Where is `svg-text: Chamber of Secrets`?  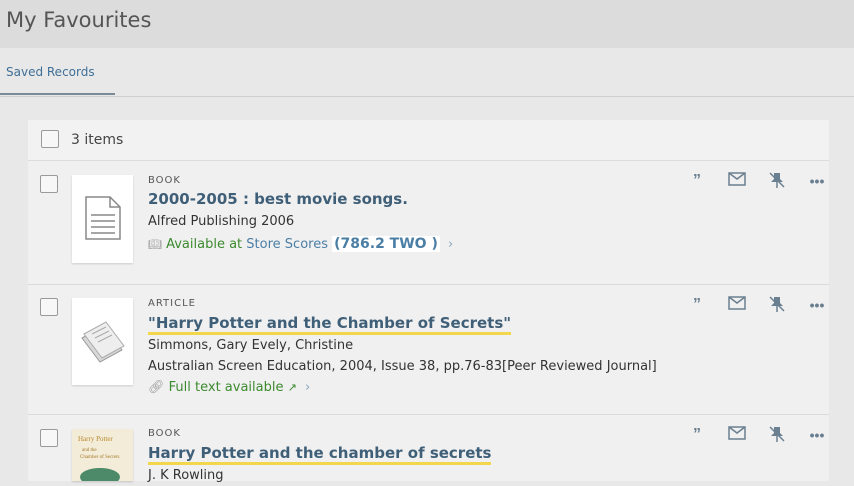 svg-text: Chamber of Secrets is located at coordinates (99, 457).